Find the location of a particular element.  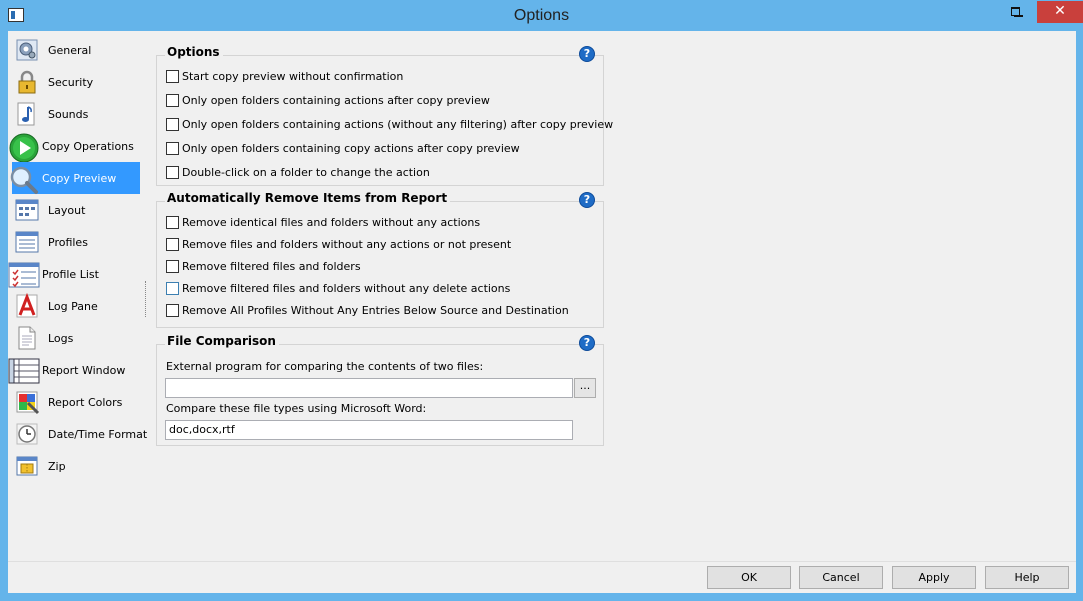

sidebar-item-sounds: Sounds is located at coordinates (76, 114).